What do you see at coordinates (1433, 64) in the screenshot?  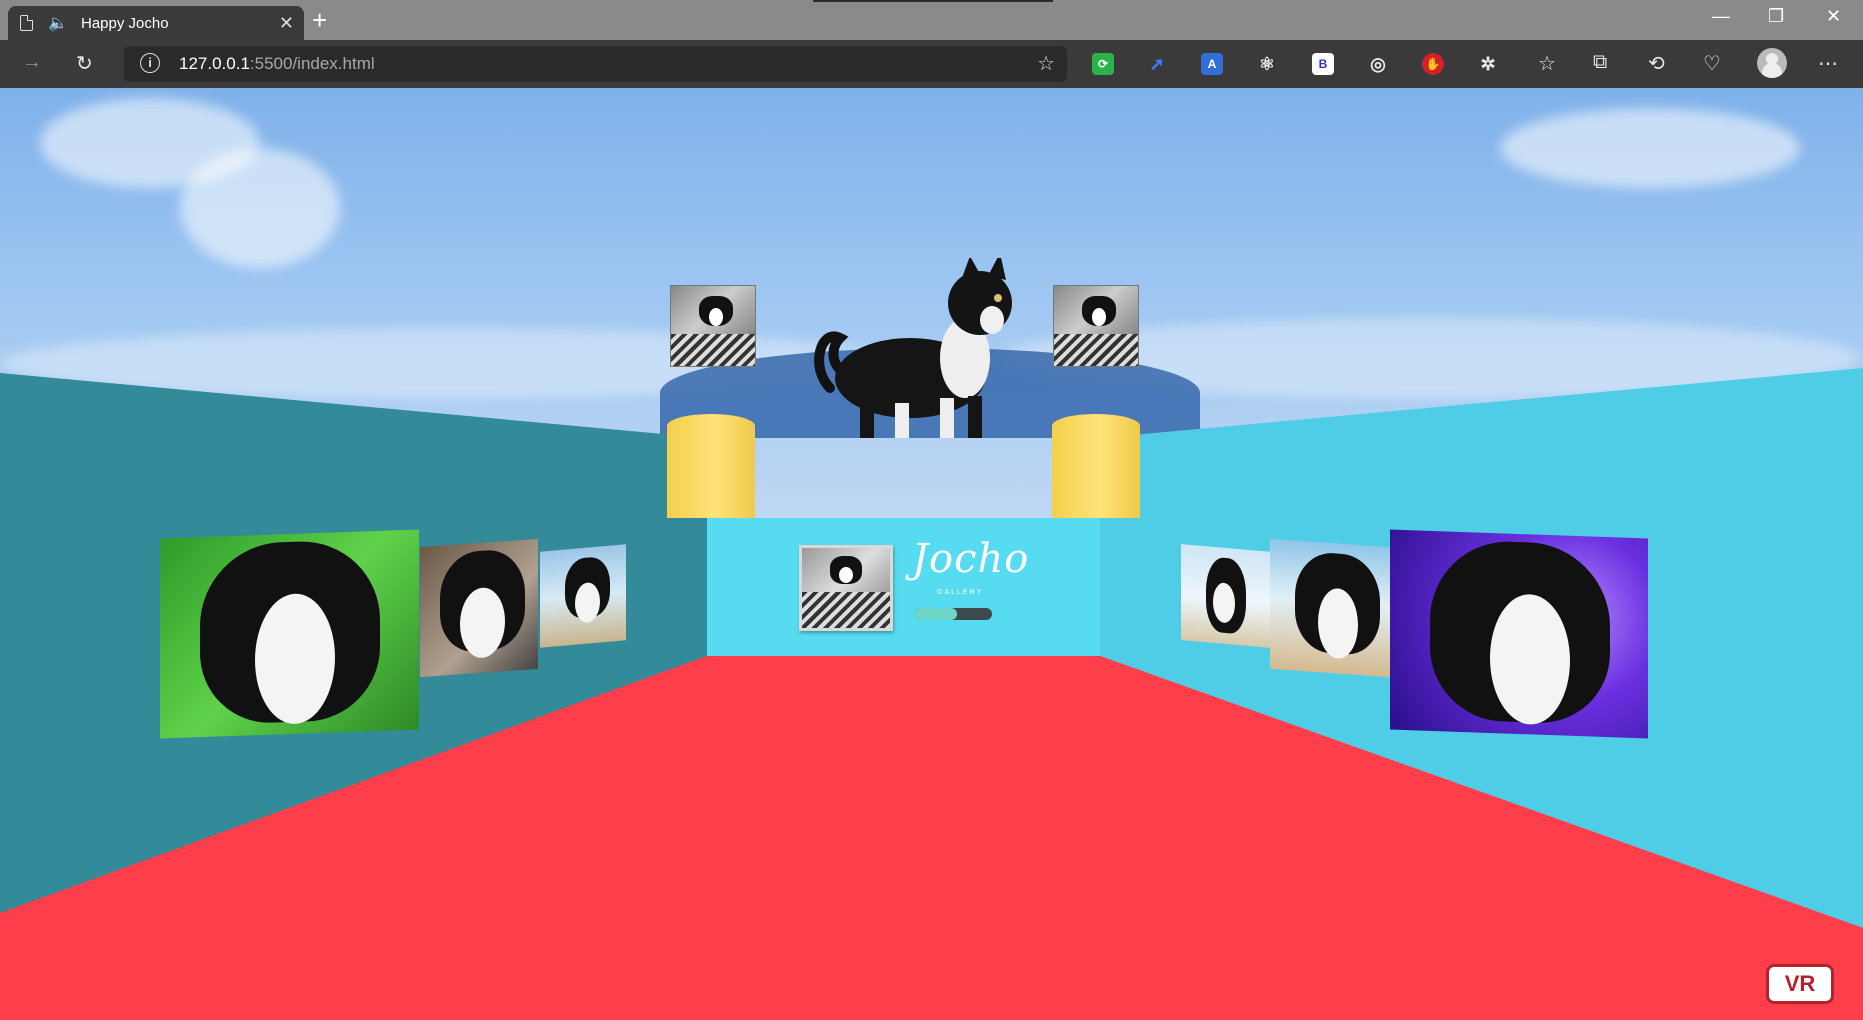 I see `extension-hand-icon: ✋` at bounding box center [1433, 64].